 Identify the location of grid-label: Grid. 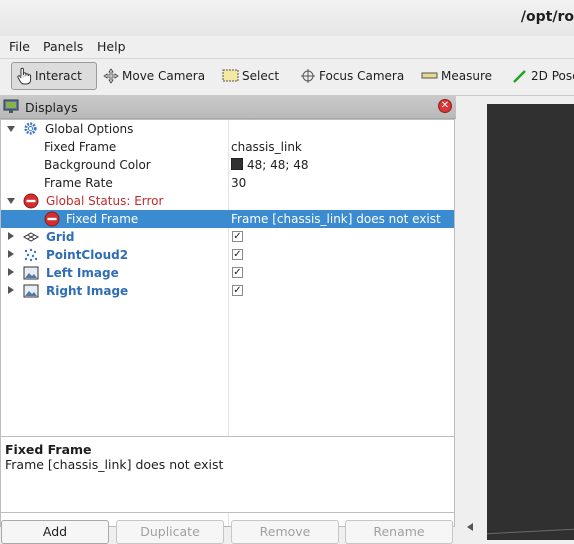
(60, 237).